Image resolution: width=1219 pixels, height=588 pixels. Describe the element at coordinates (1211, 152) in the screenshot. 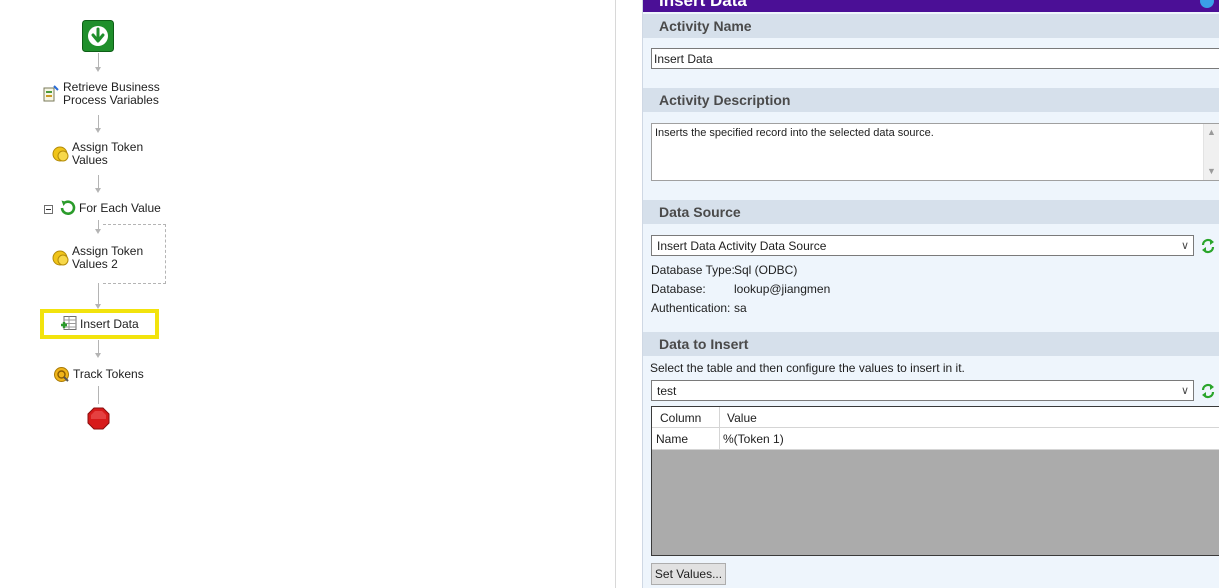

I see `description-scrollbar: ▲ ▼` at that location.